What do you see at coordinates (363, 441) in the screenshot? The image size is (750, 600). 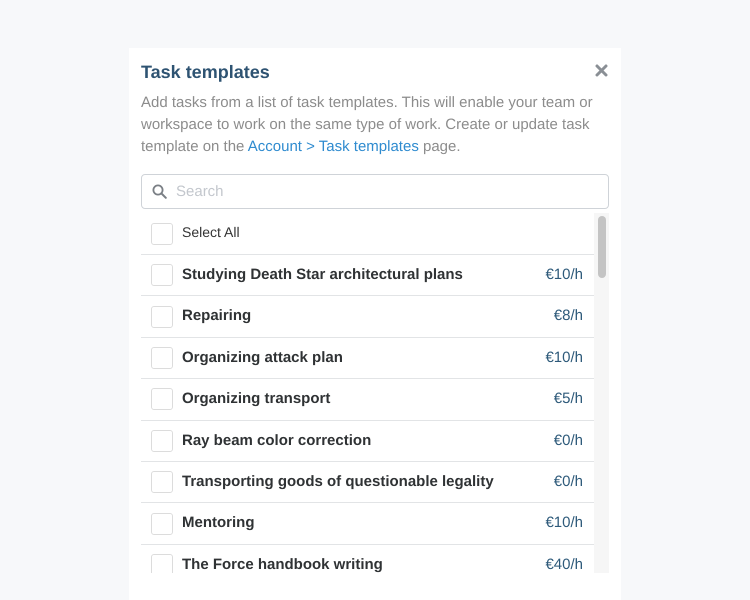 I see `template-name: Ray beam color correction` at bounding box center [363, 441].